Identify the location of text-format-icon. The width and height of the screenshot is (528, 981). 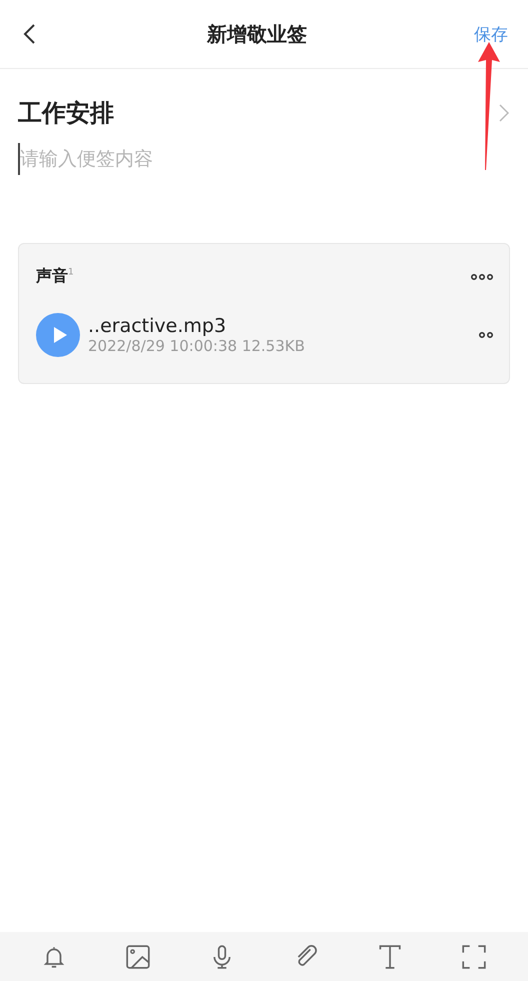
(390, 957).